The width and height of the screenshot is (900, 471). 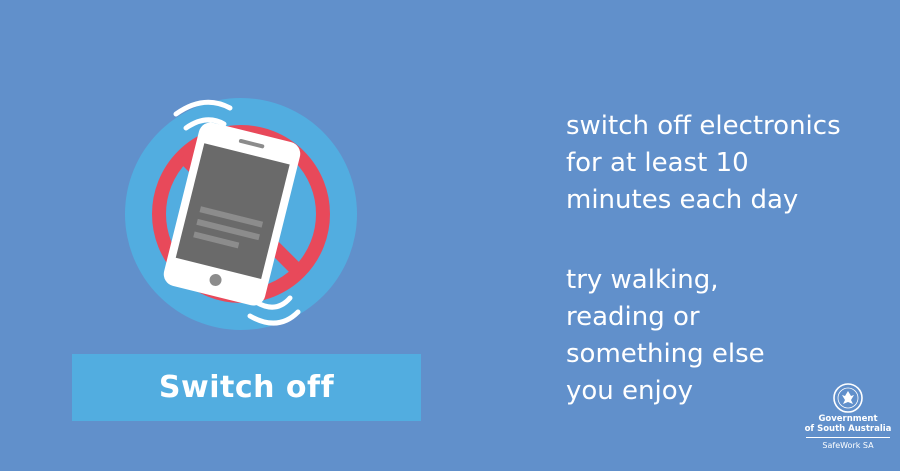 I want to click on phone-prohibited-icon, so click(x=241, y=214).